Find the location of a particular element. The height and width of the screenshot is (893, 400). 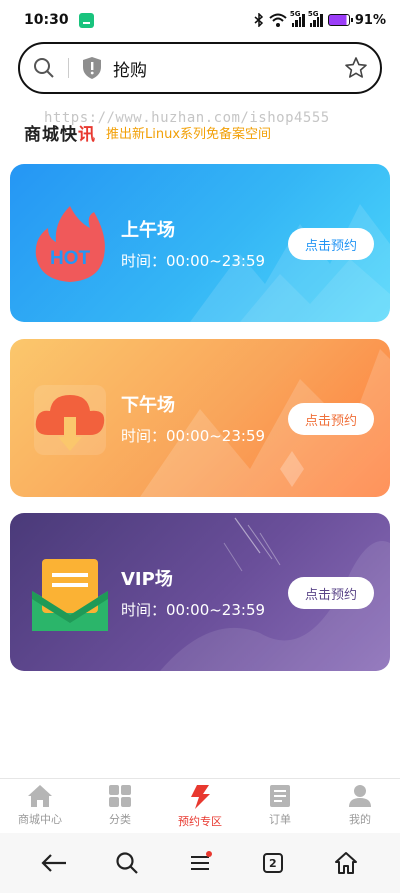

shield-alert-icon is located at coordinates (92, 68).